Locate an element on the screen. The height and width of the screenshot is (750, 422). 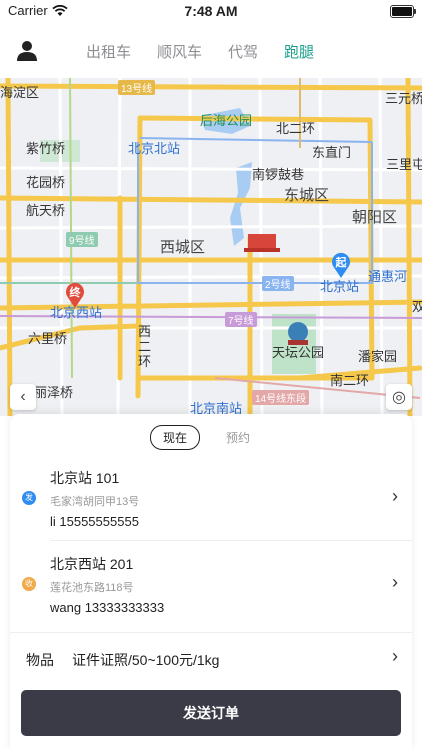
map-label-huayuanqiao: 花园桥 is located at coordinates (46, 182).